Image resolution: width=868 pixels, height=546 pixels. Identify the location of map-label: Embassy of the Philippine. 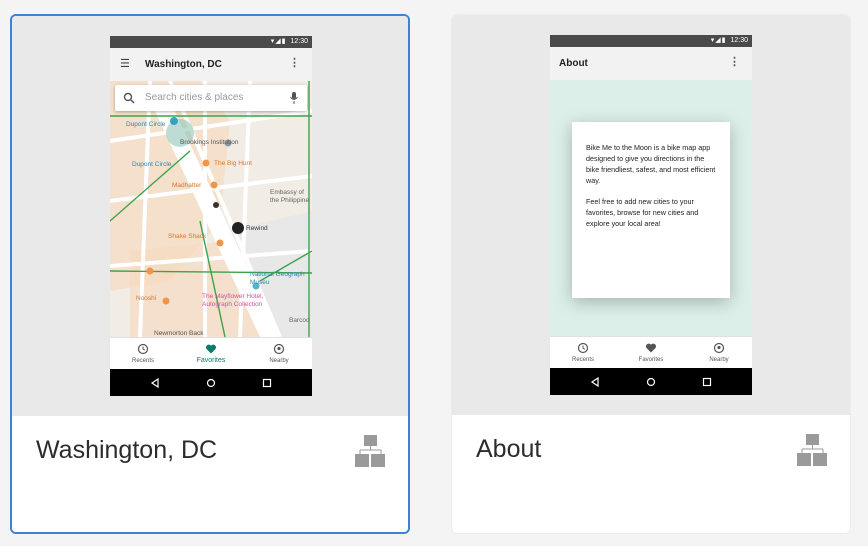
(290, 196).